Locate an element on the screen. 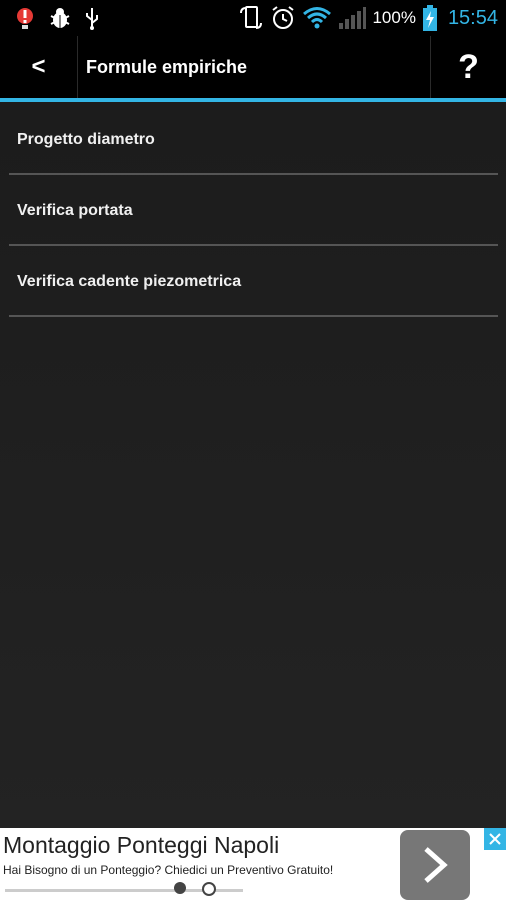 The height and width of the screenshot is (900, 506). status-bar-left is located at coordinates (57, 18).